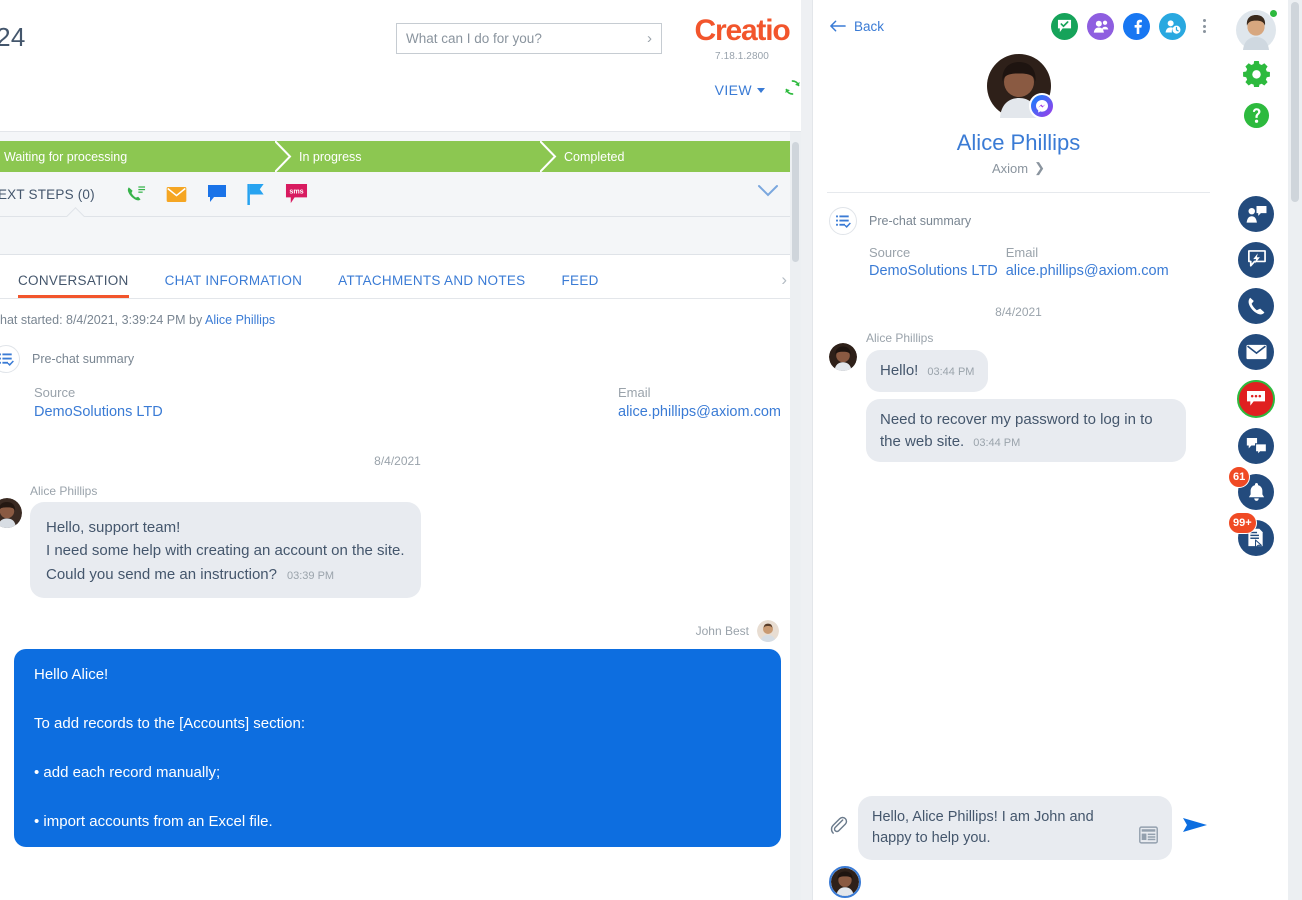 The height and width of the screenshot is (900, 1302). What do you see at coordinates (1172, 26) in the screenshot?
I see `transfer-contact-icon` at bounding box center [1172, 26].